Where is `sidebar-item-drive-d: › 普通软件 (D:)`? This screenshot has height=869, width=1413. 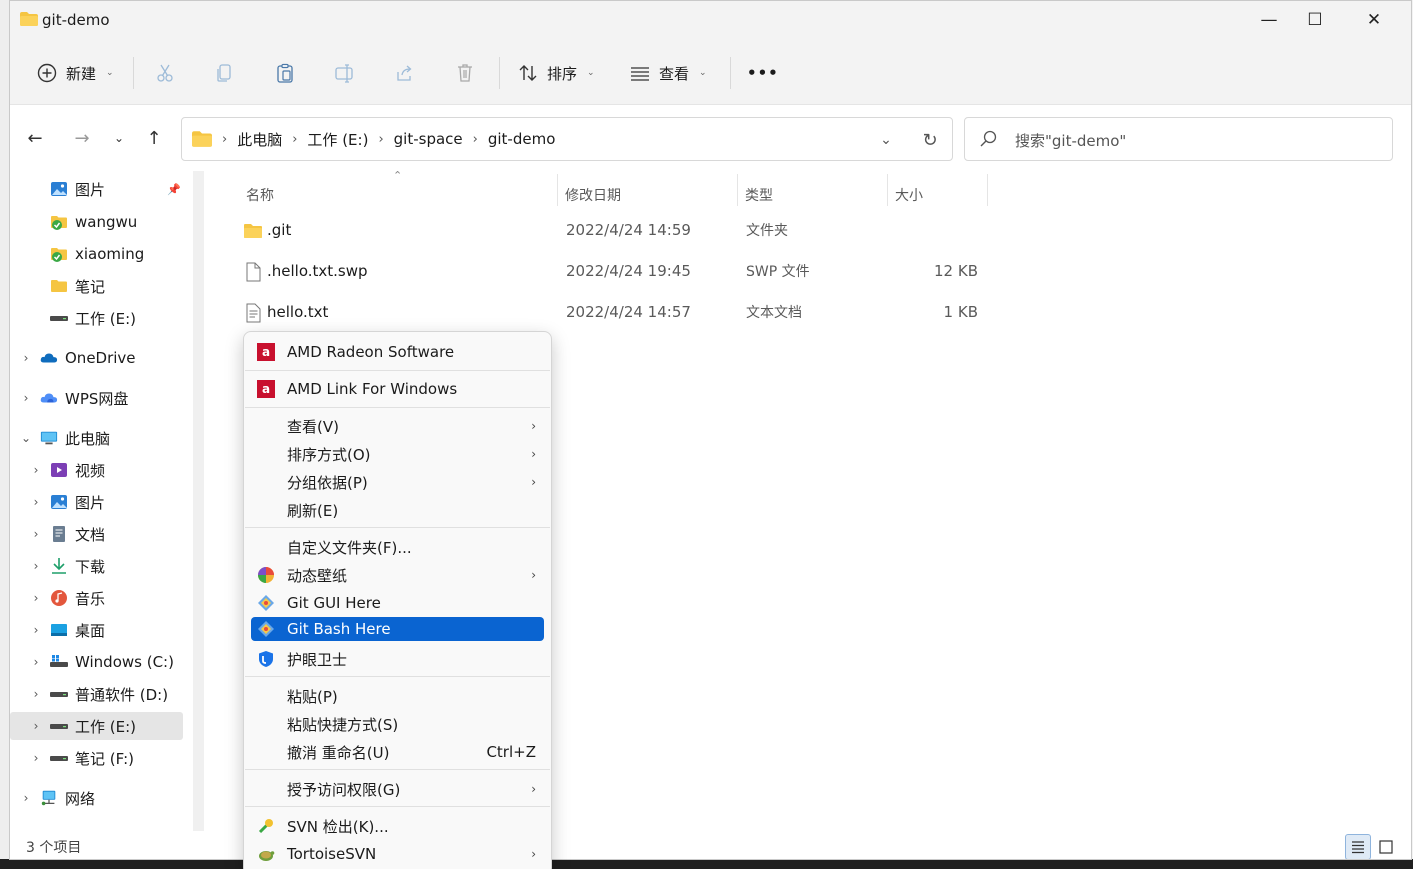
sidebar-item-drive-d: › 普通软件 (D:) is located at coordinates (96, 694).